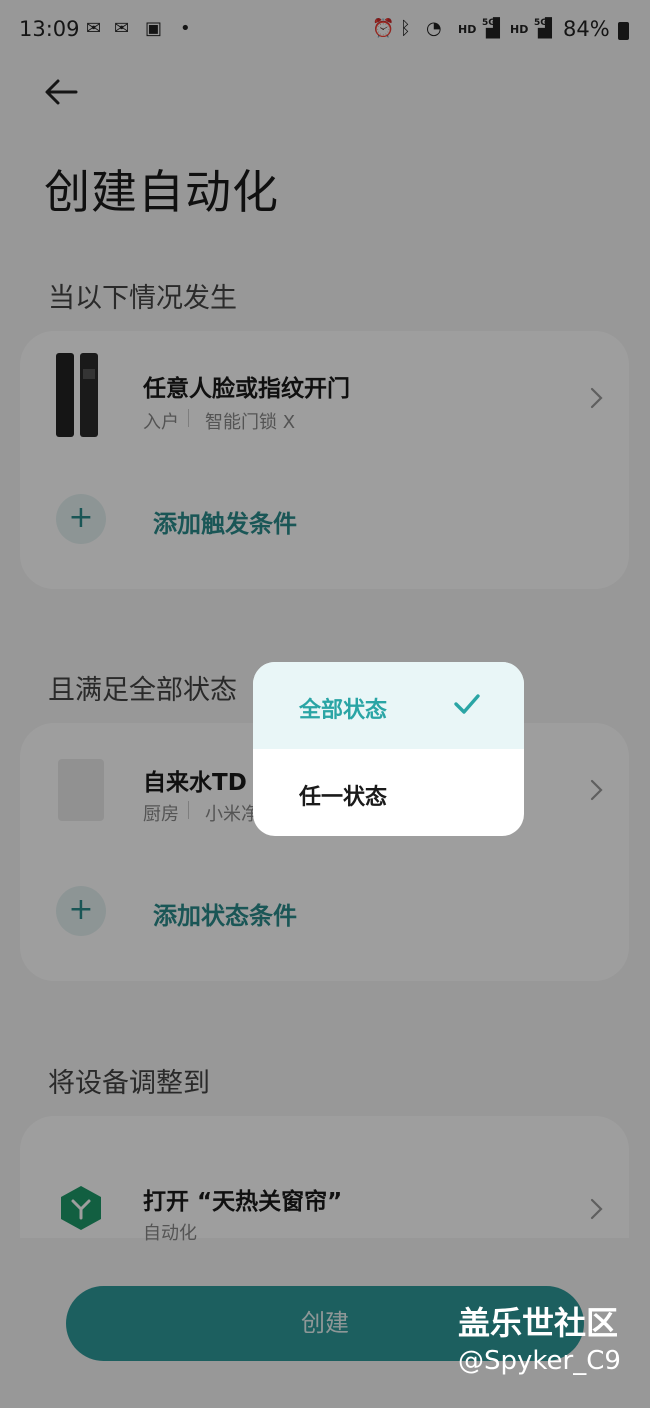 This screenshot has height=1408, width=650. I want to click on option-label: 任一状态, so click(343, 797).